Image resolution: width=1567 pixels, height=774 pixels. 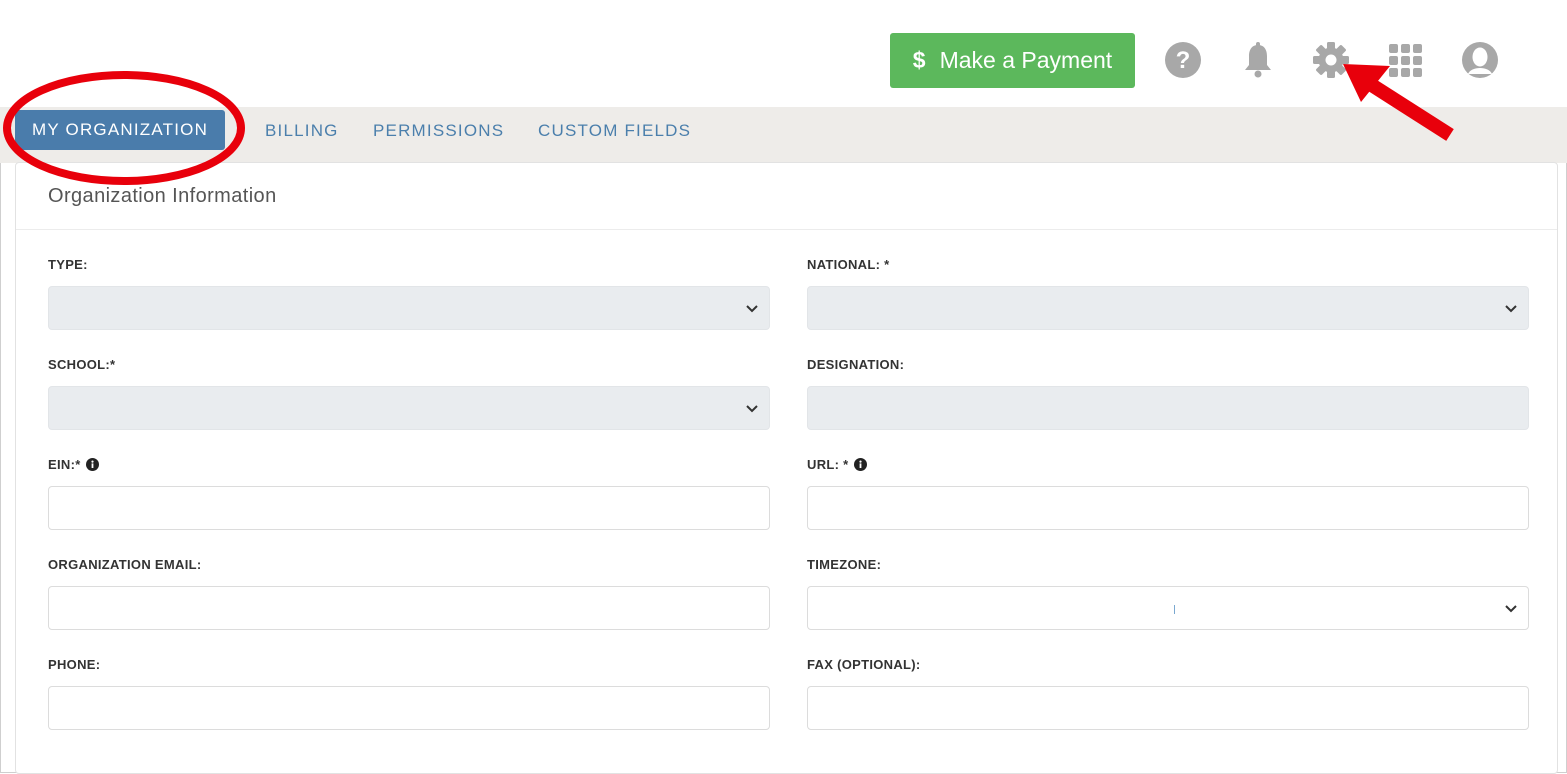 What do you see at coordinates (438, 131) in the screenshot?
I see `tab-permissions: PERMISSIONS` at bounding box center [438, 131].